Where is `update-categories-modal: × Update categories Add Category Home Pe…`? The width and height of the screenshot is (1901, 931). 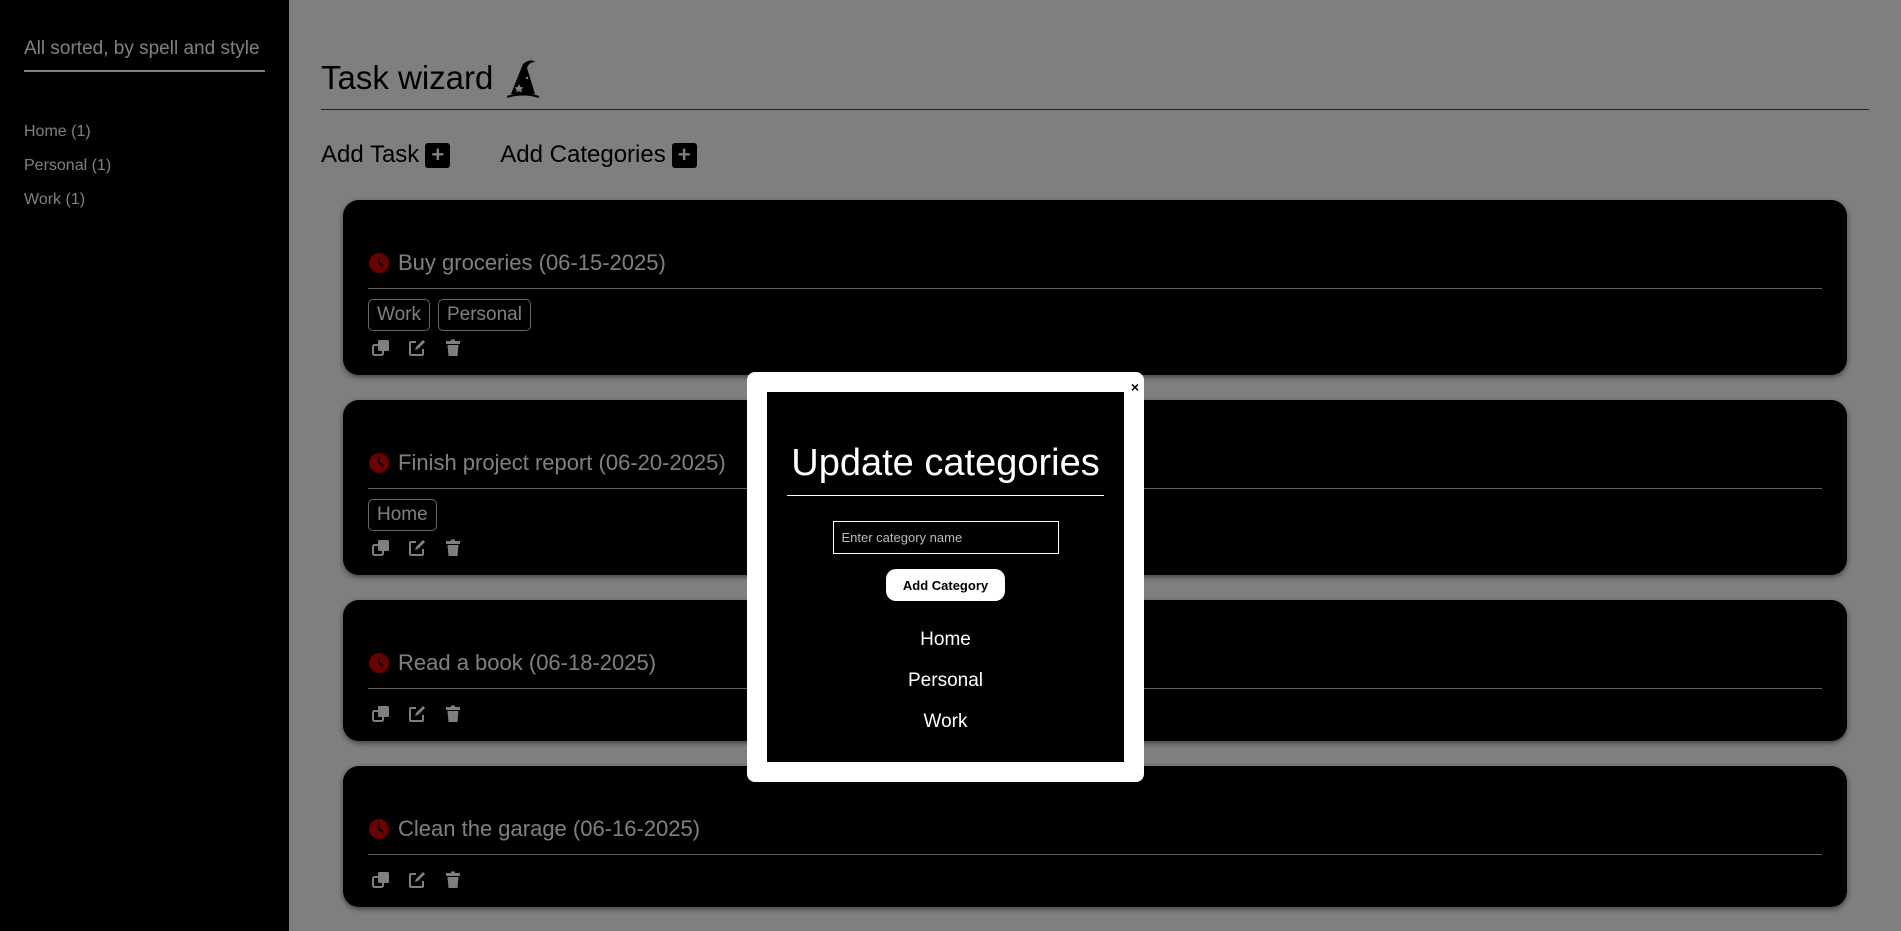
update-categories-modal: × Update categories Add Category Home Pe… is located at coordinates (945, 577).